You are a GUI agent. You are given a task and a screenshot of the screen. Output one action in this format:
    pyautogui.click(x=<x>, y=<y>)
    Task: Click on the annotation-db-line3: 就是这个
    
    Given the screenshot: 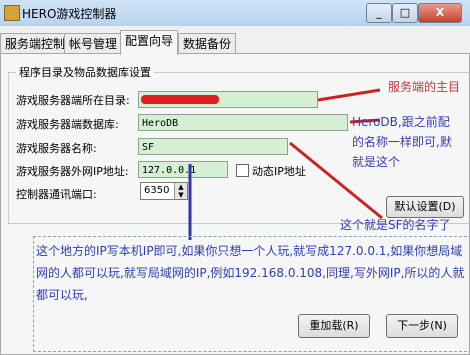 What is the action you would take?
    pyautogui.click(x=376, y=162)
    